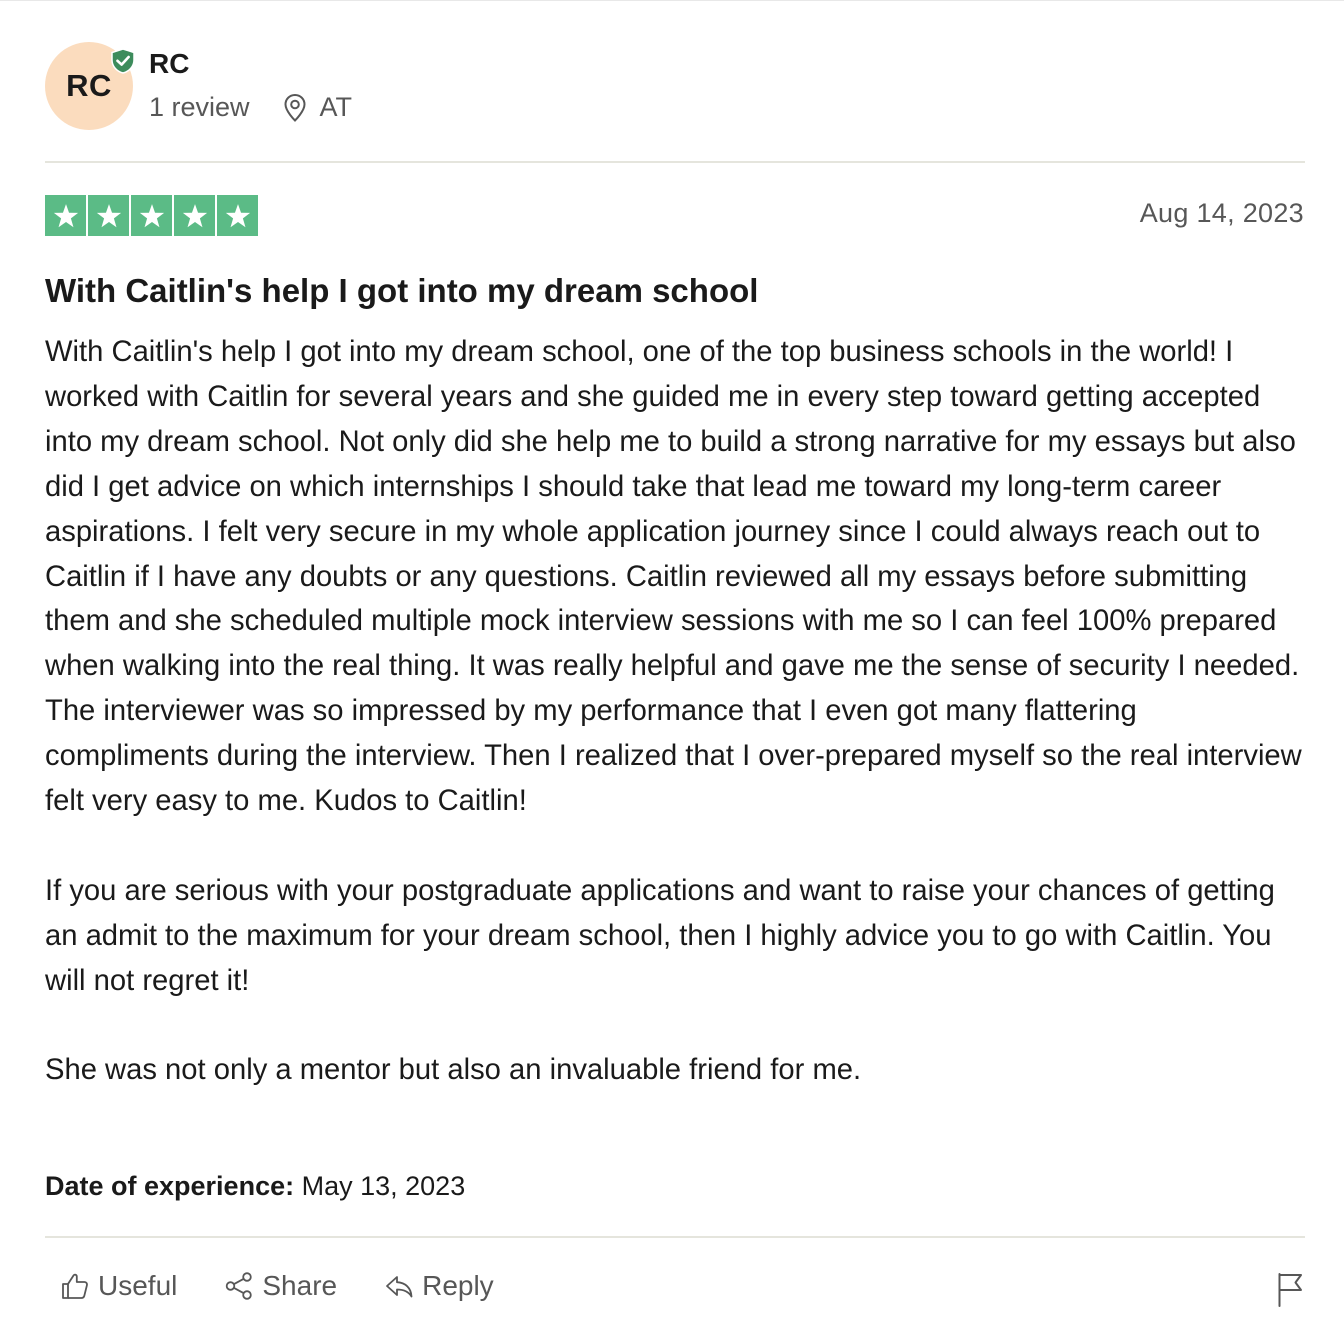 The height and width of the screenshot is (1330, 1344). Describe the element at coordinates (399, 1287) in the screenshot. I see `reply-arrow-icon` at that location.